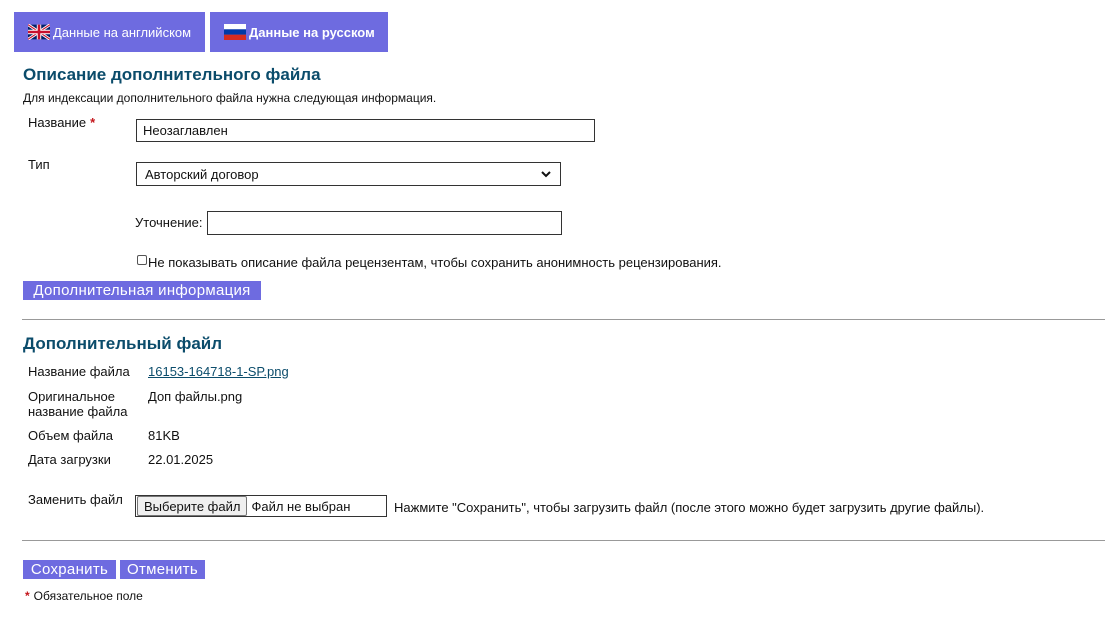 Image resolution: width=1105 pixels, height=632 pixels. I want to click on uk-flag-icon, so click(39, 32).